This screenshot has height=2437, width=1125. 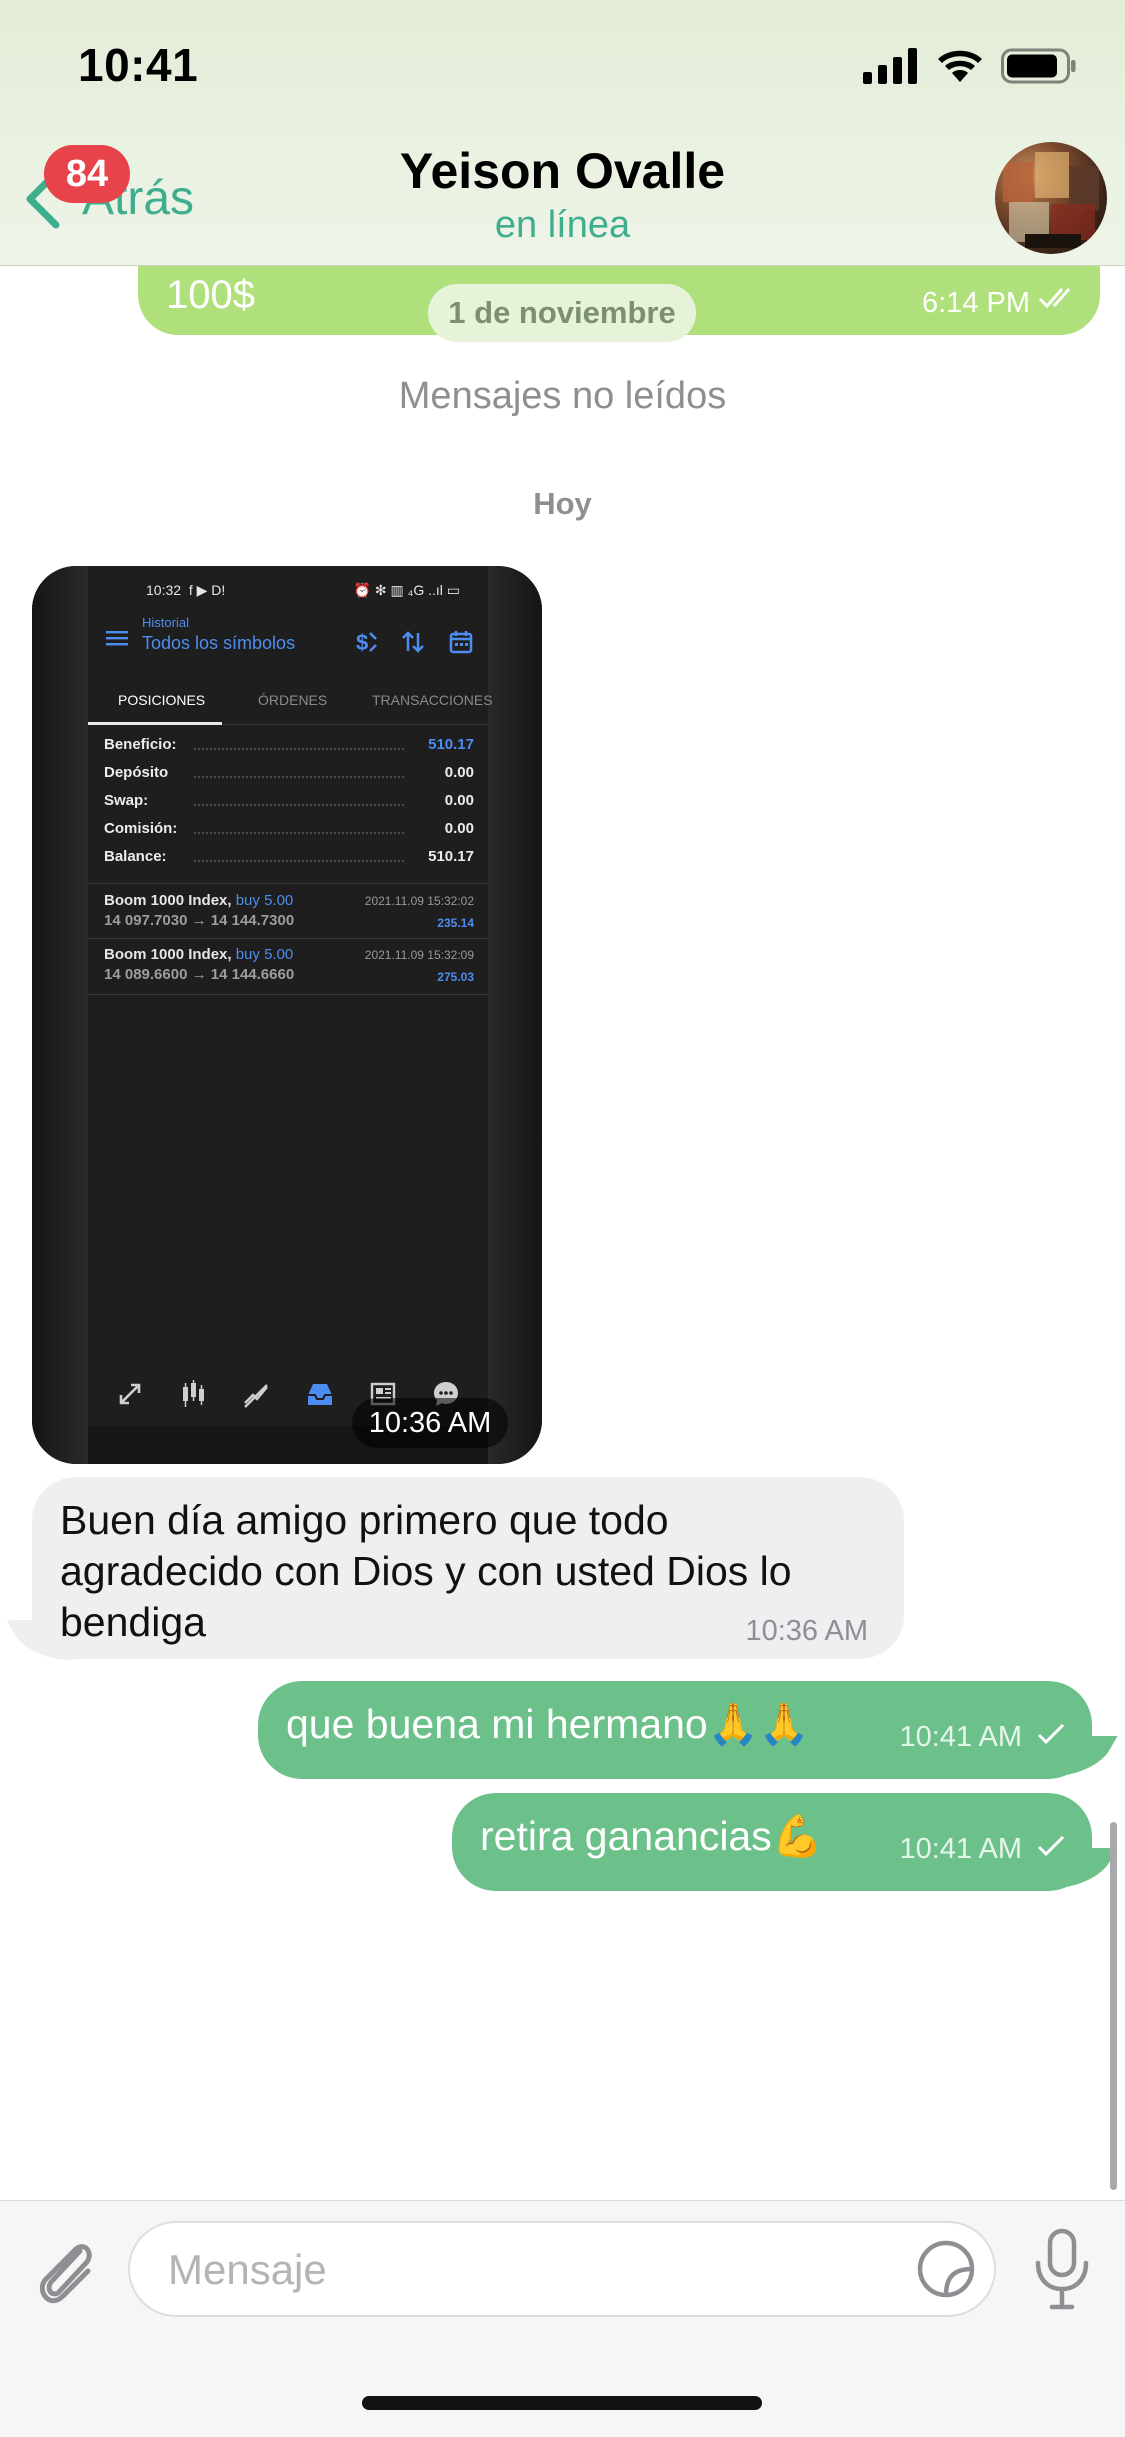 I want to click on chat-header: 10:41 Atrás 84 Yeison Ovalle en línea, so click(x=562, y=133).